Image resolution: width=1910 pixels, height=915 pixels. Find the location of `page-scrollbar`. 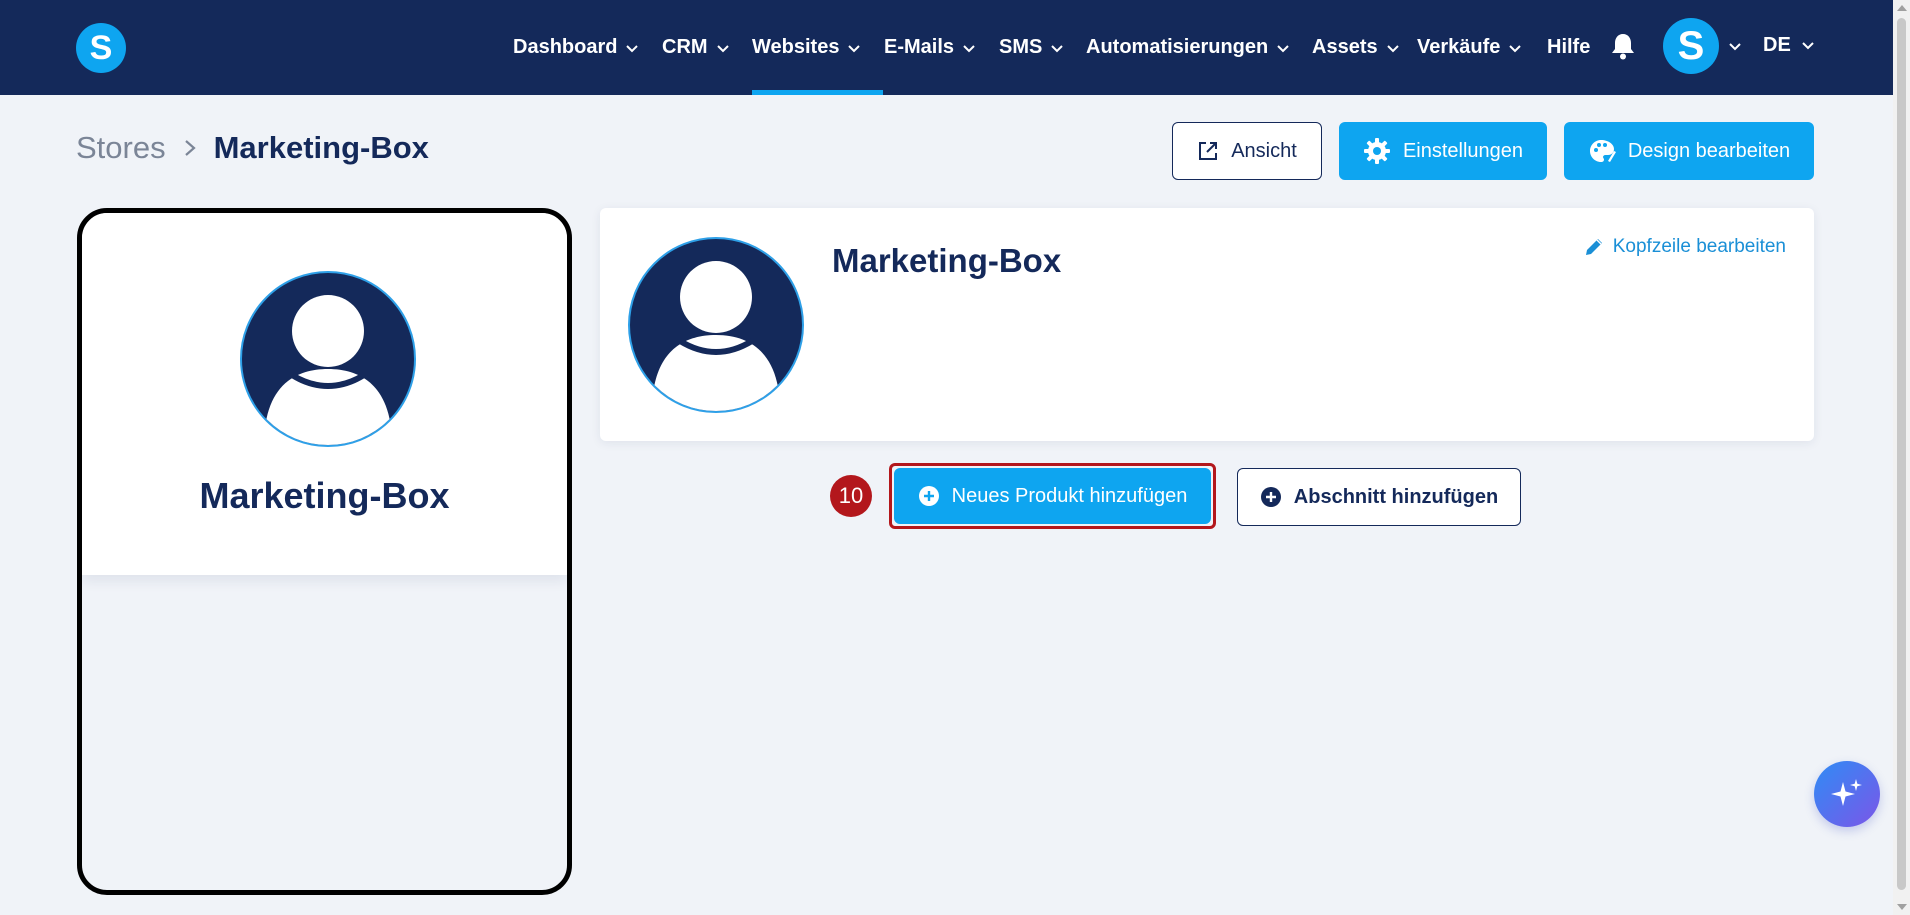

page-scrollbar is located at coordinates (1901, 457).